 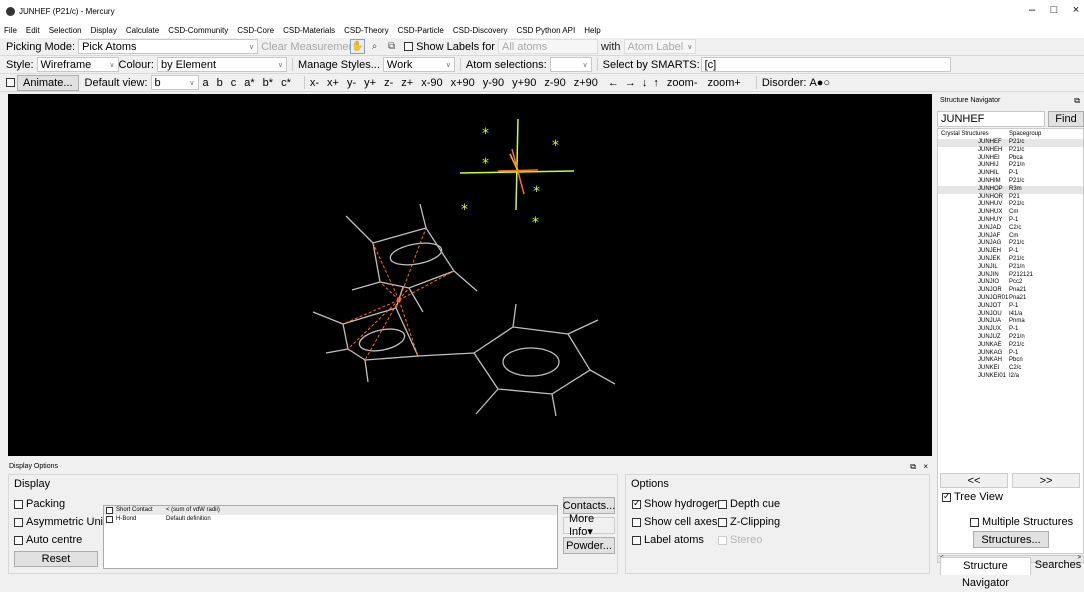 I want to click on view-axis-button-3: a*, so click(x=249, y=83).